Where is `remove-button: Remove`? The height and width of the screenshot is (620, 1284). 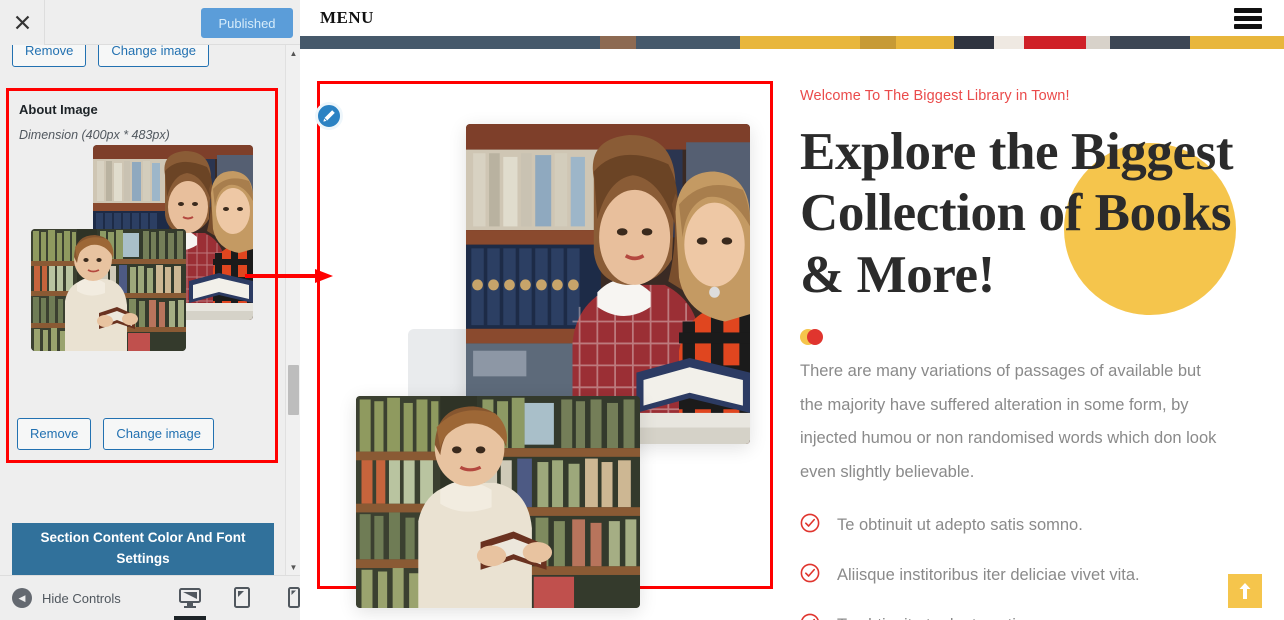 remove-button: Remove is located at coordinates (54, 433).